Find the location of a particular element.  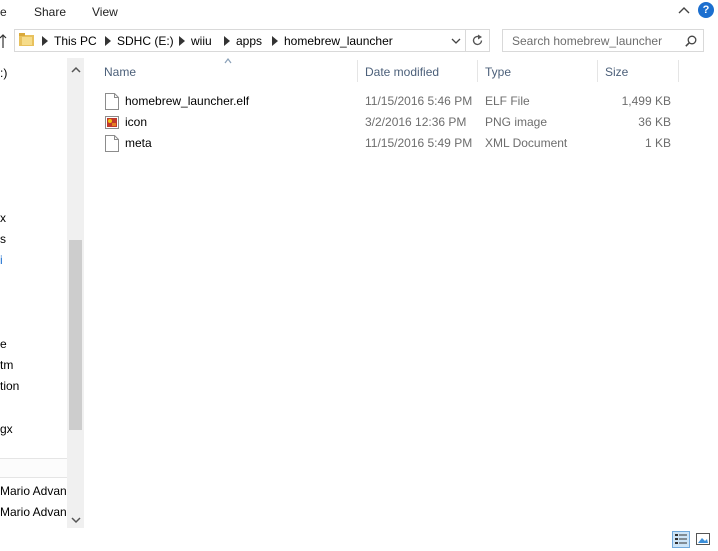

nav-item: tm is located at coordinates (6, 365).